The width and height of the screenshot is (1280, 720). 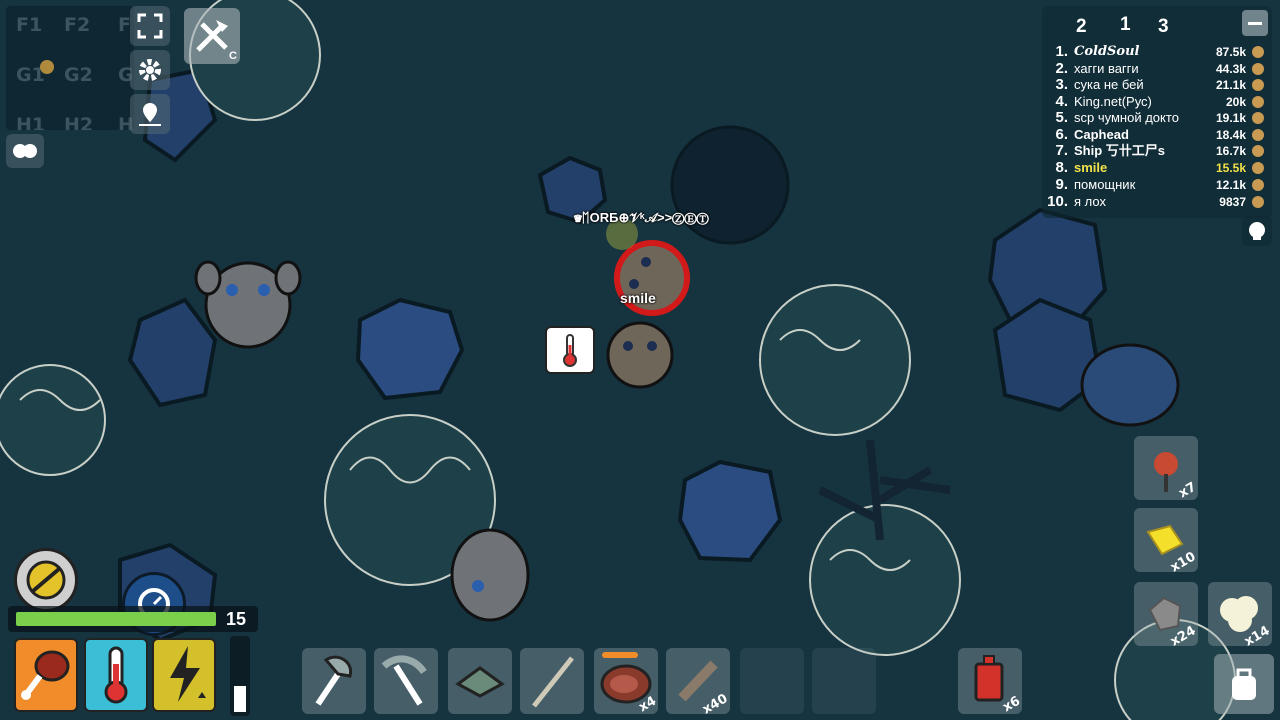 I want to click on skull-button, so click(x=1257, y=231).